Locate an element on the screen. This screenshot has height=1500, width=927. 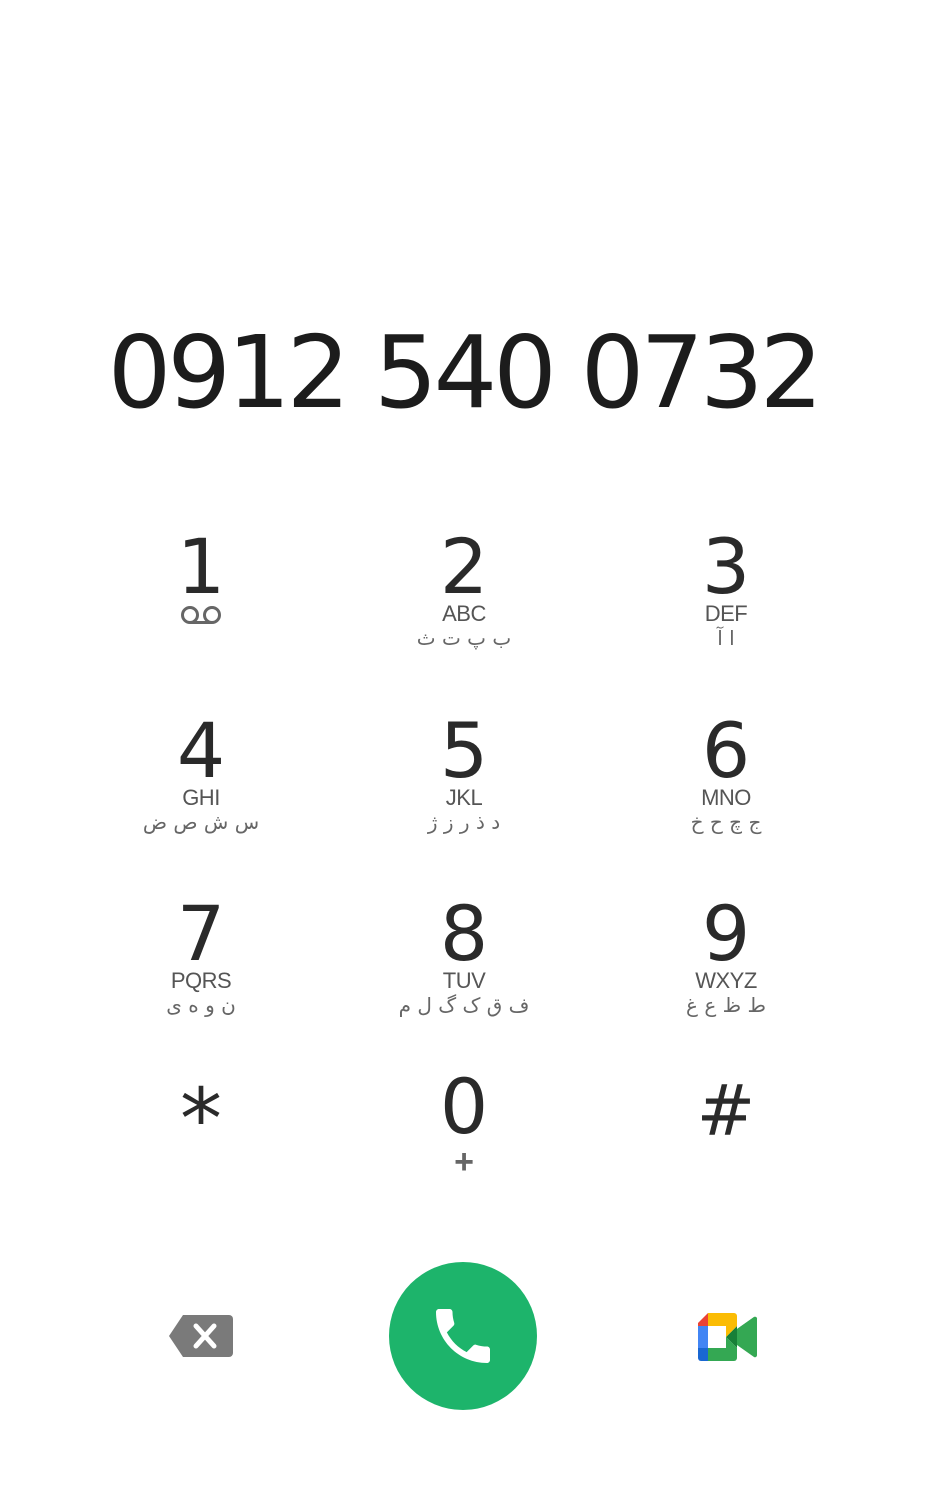
key-letters: MNO is located at coordinates (726, 797).